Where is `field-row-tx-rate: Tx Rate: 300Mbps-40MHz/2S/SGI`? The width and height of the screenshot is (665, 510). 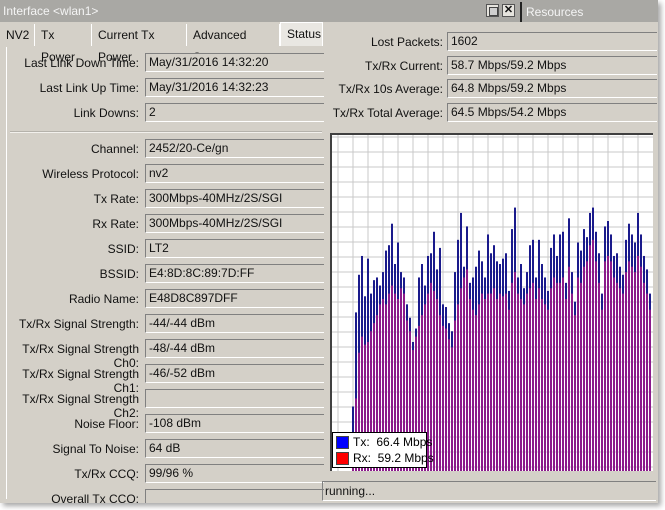
field-row-tx-rate: Tx Rate: 300Mbps-40MHz/2S/SGI is located at coordinates (162, 199).